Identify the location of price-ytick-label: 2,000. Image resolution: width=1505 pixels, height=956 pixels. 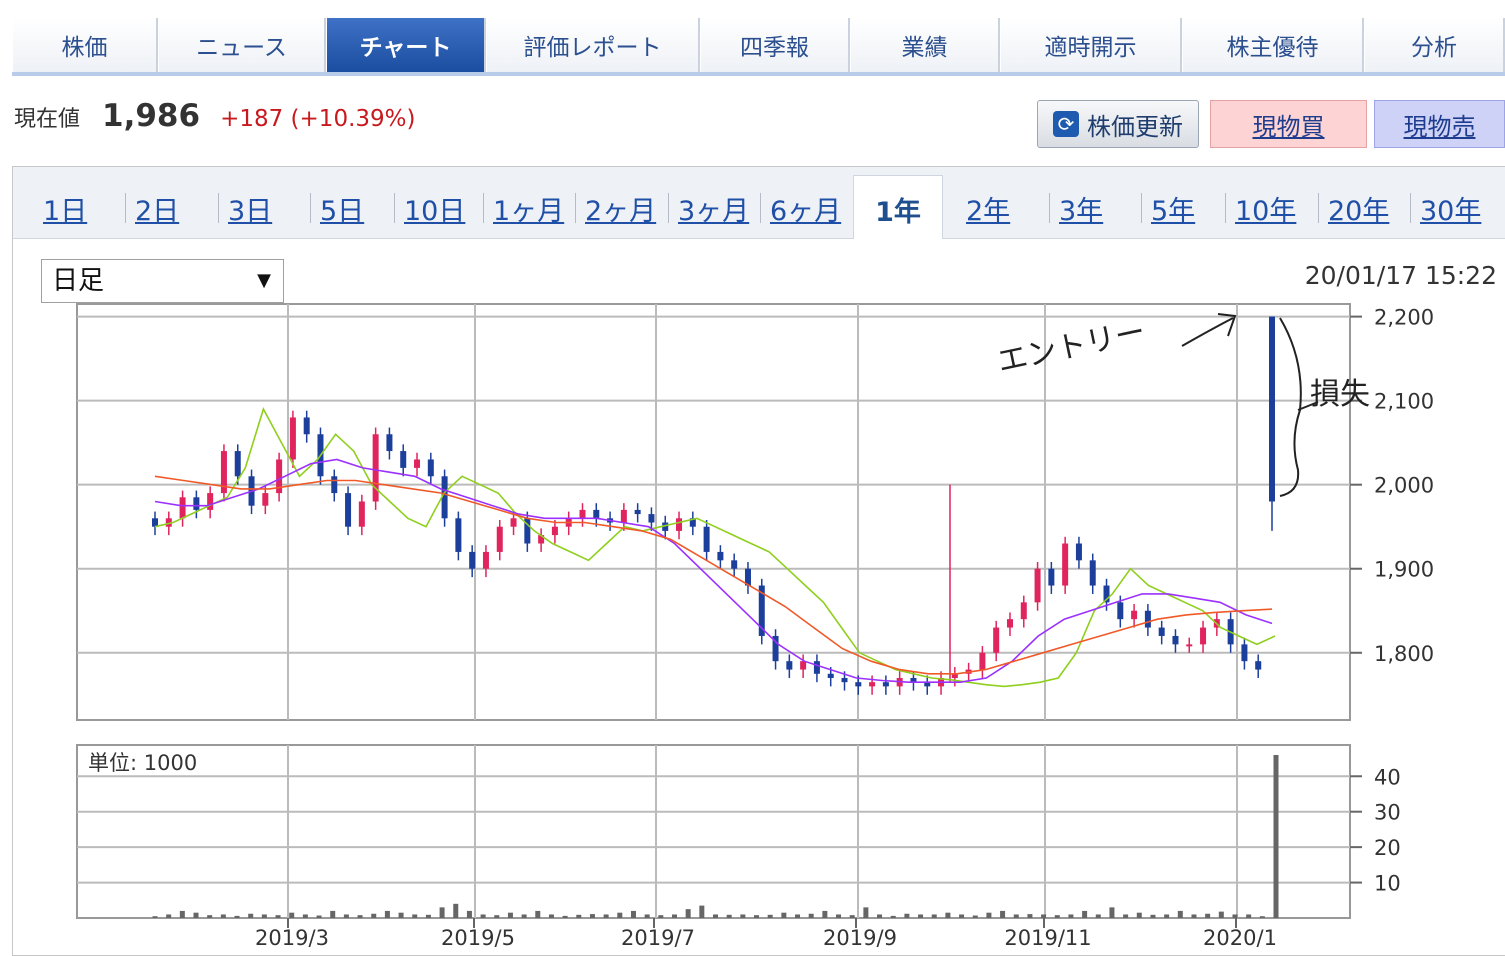
(1404, 486).